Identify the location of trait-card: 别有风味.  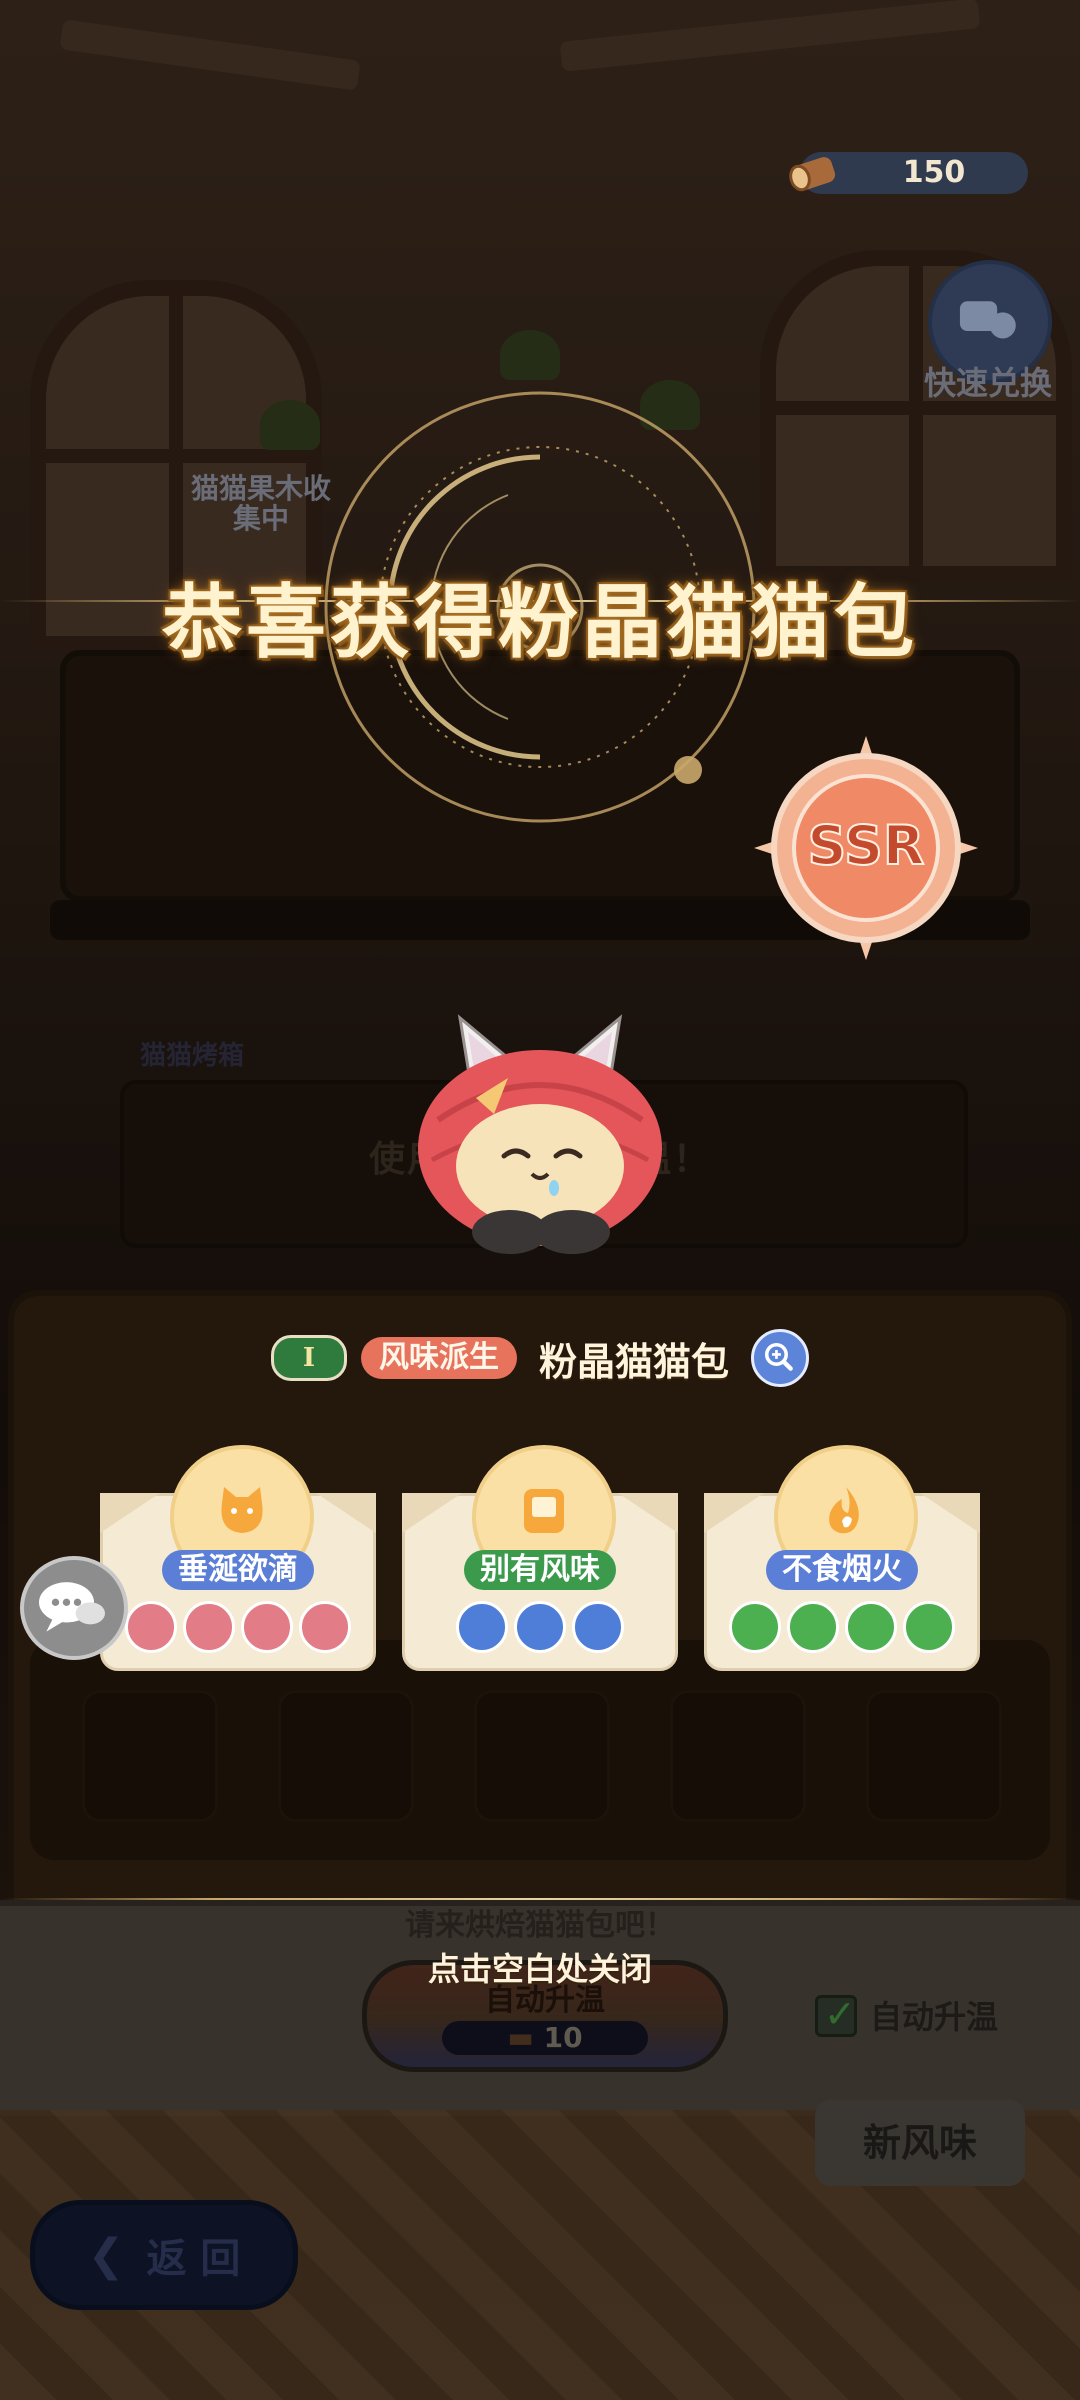
(540, 1558).